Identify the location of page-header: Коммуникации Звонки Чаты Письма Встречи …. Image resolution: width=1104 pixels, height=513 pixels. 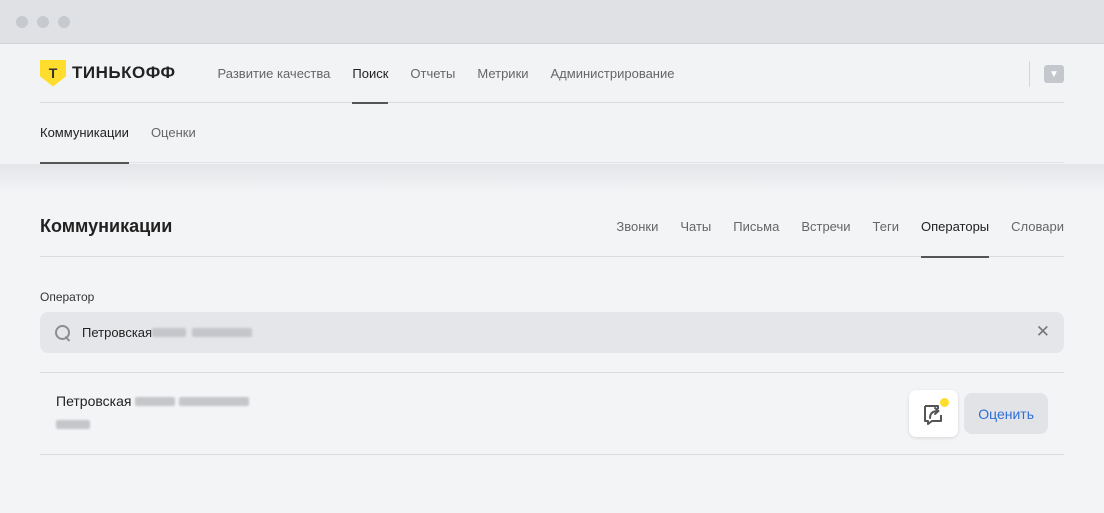
(552, 227).